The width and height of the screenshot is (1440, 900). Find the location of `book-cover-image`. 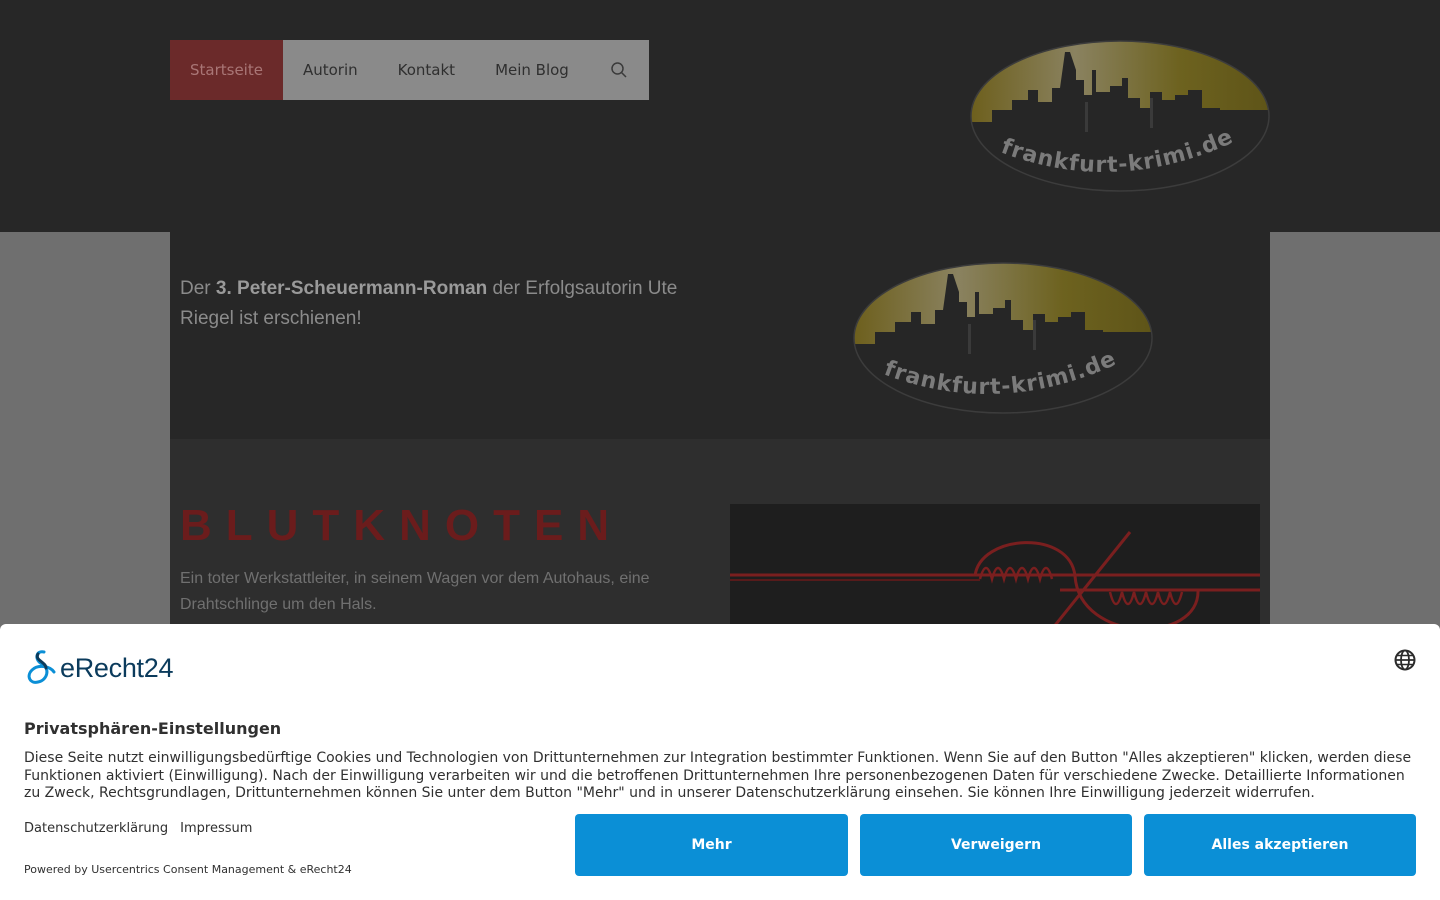

book-cover-image is located at coordinates (995, 574).